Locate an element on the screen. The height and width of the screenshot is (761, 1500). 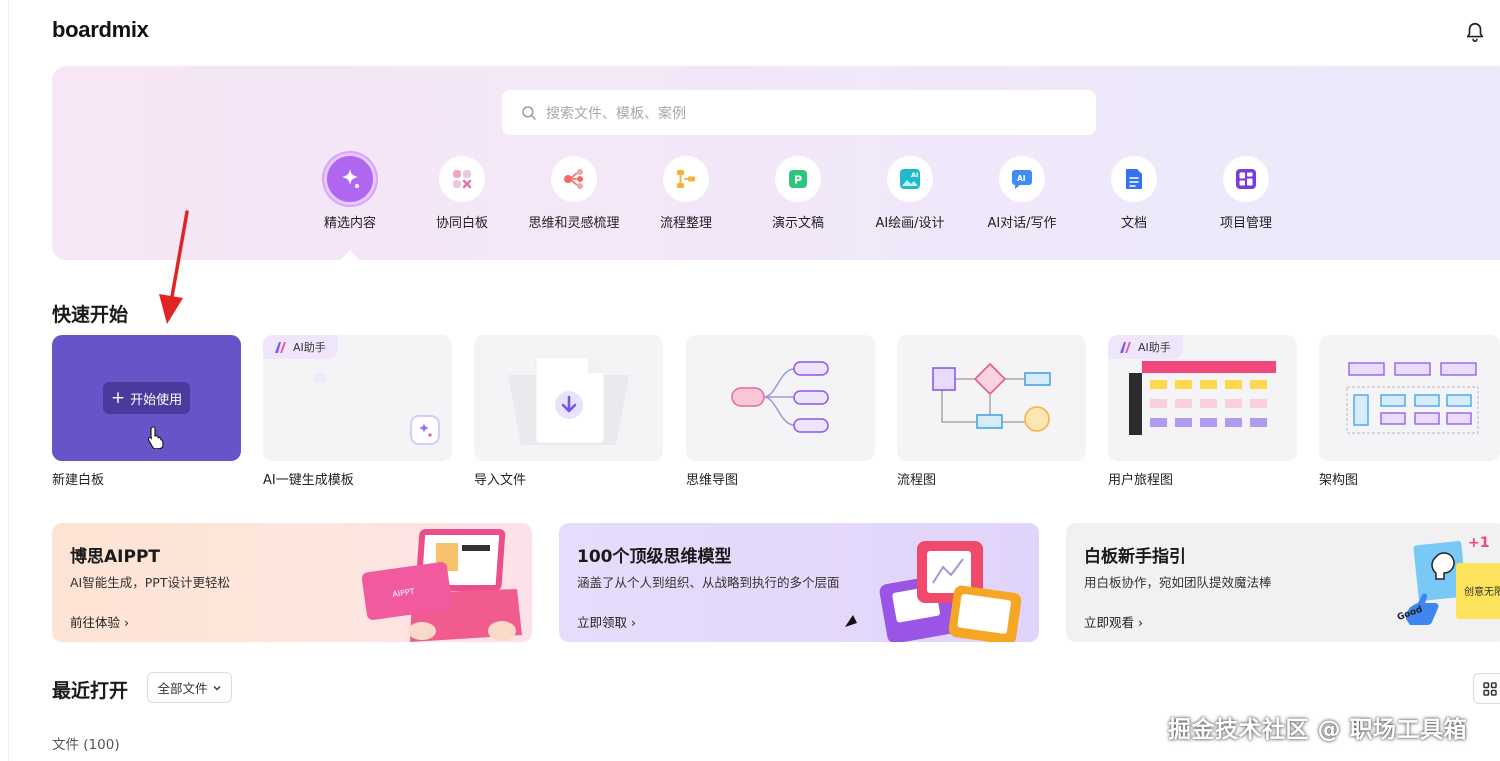
thinking-models-banner: 100个顶级思维模型 涵盖了从个人到组织、从战略到执行的多个层面 立即领取 › is located at coordinates (799, 582).